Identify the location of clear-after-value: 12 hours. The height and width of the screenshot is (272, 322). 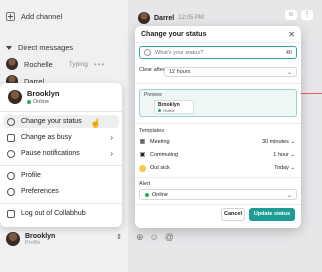
(180, 72).